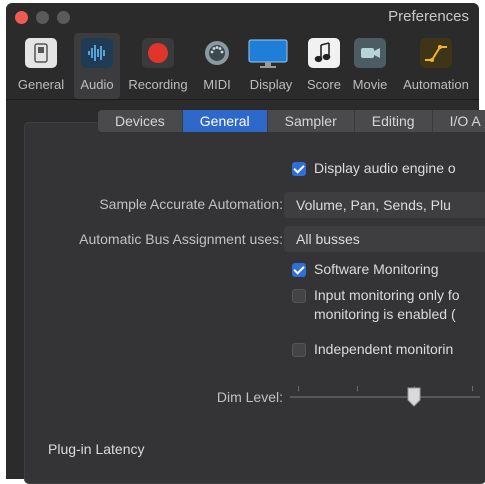 The image size is (485, 484). I want to click on input-monitoring-checkbox, so click(299, 296).